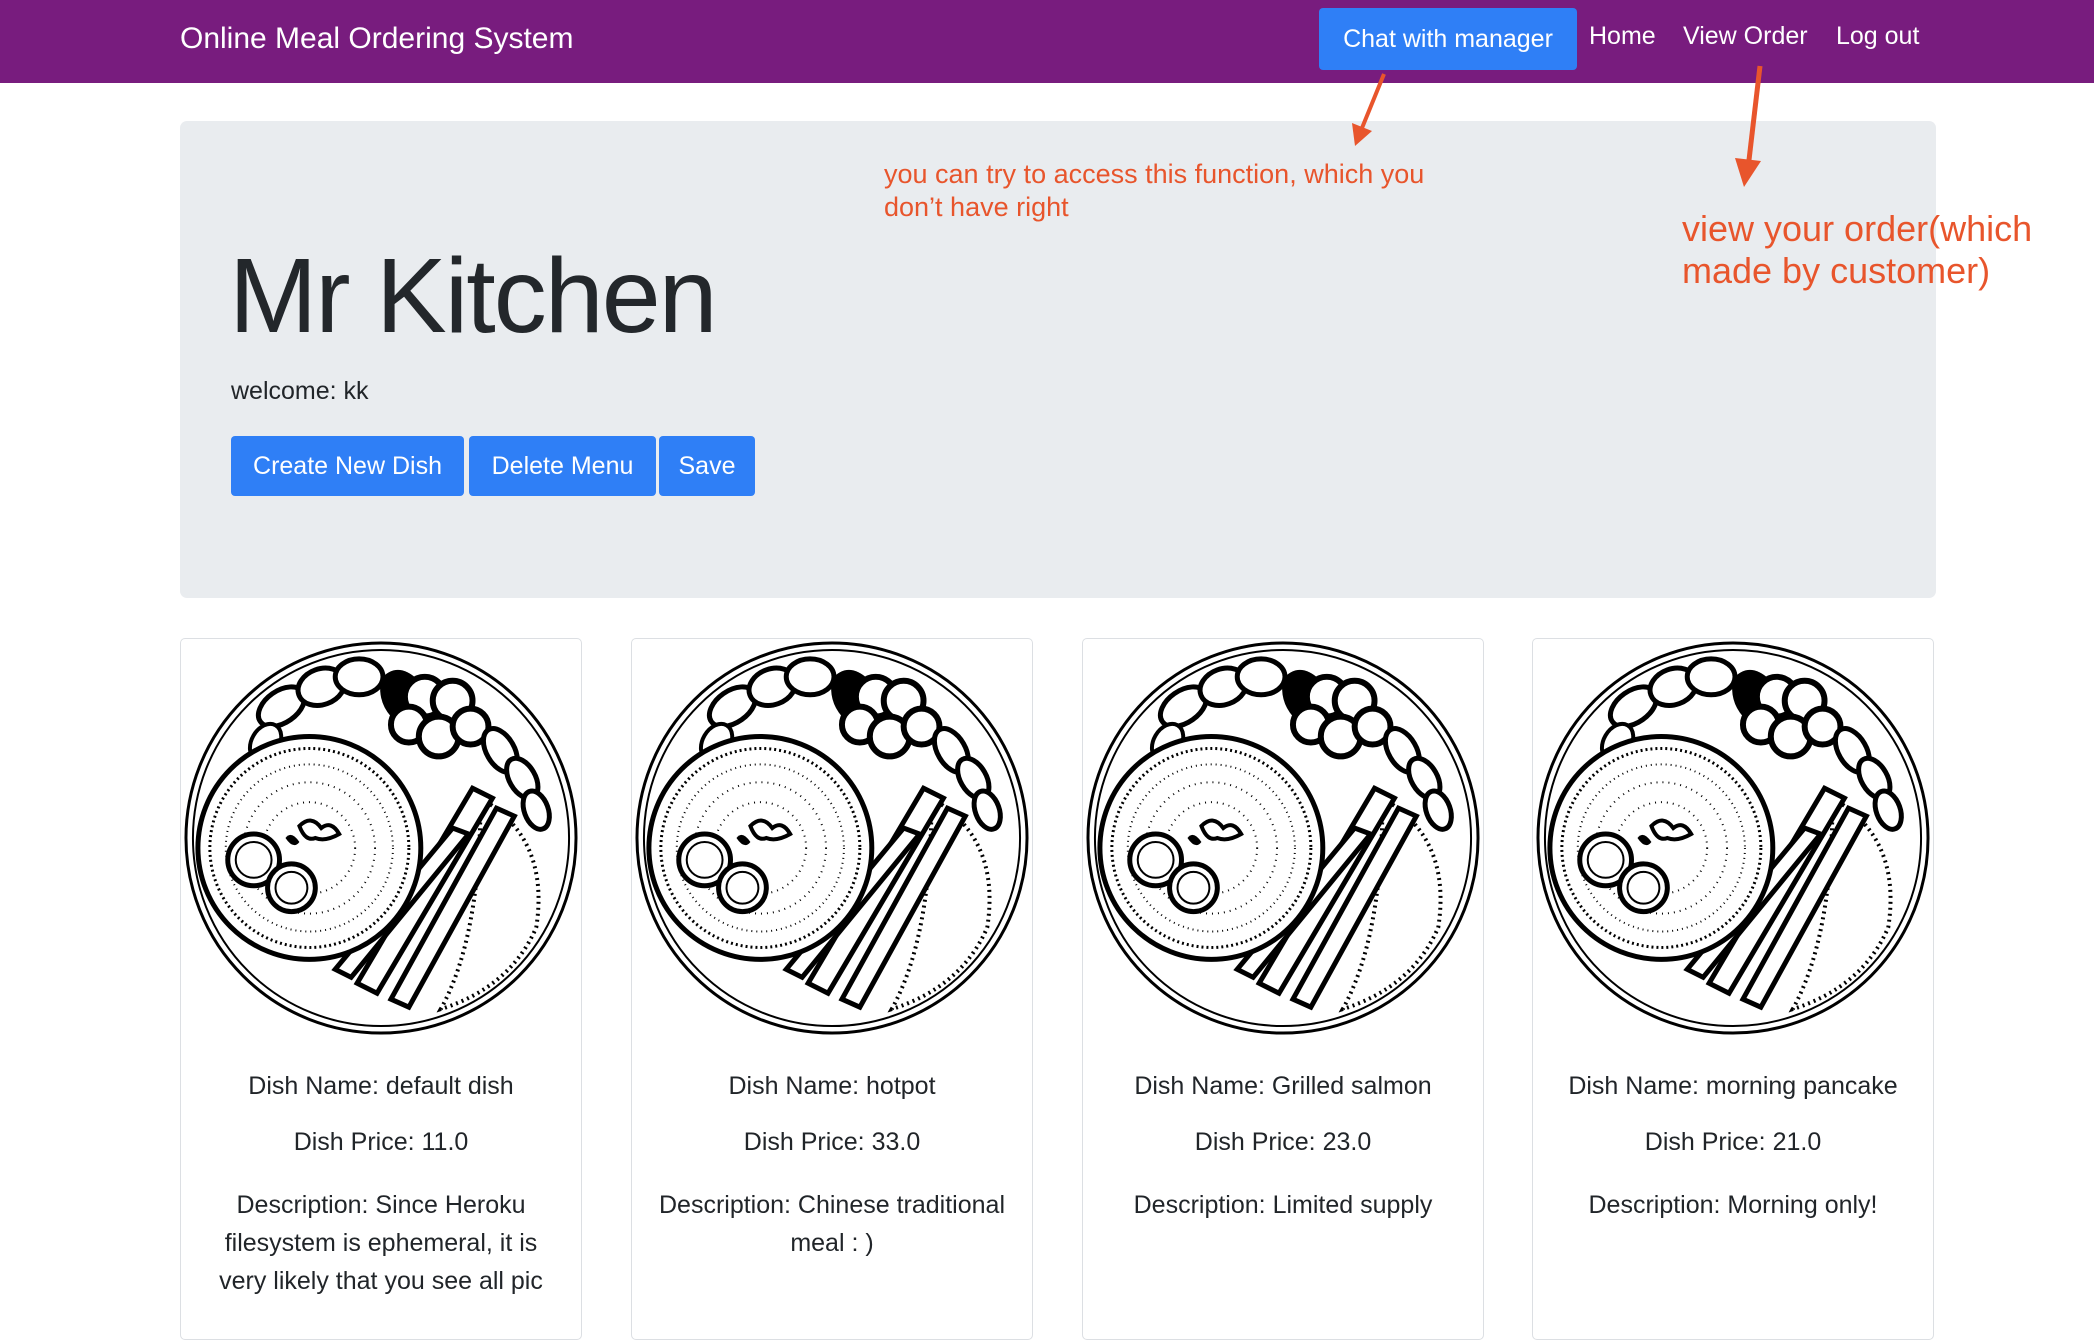 The width and height of the screenshot is (2094, 1340). What do you see at coordinates (300, 391) in the screenshot?
I see `welcome-text: welcome: kk` at bounding box center [300, 391].